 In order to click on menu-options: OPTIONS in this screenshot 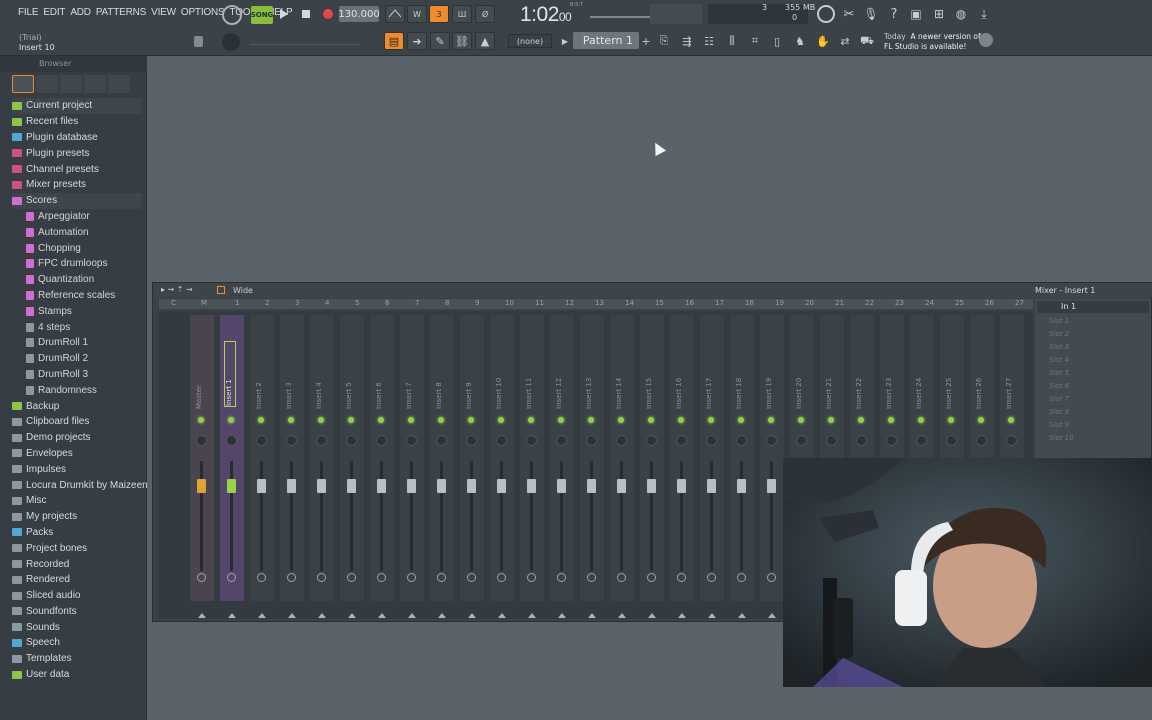, I will do `click(203, 12)`.